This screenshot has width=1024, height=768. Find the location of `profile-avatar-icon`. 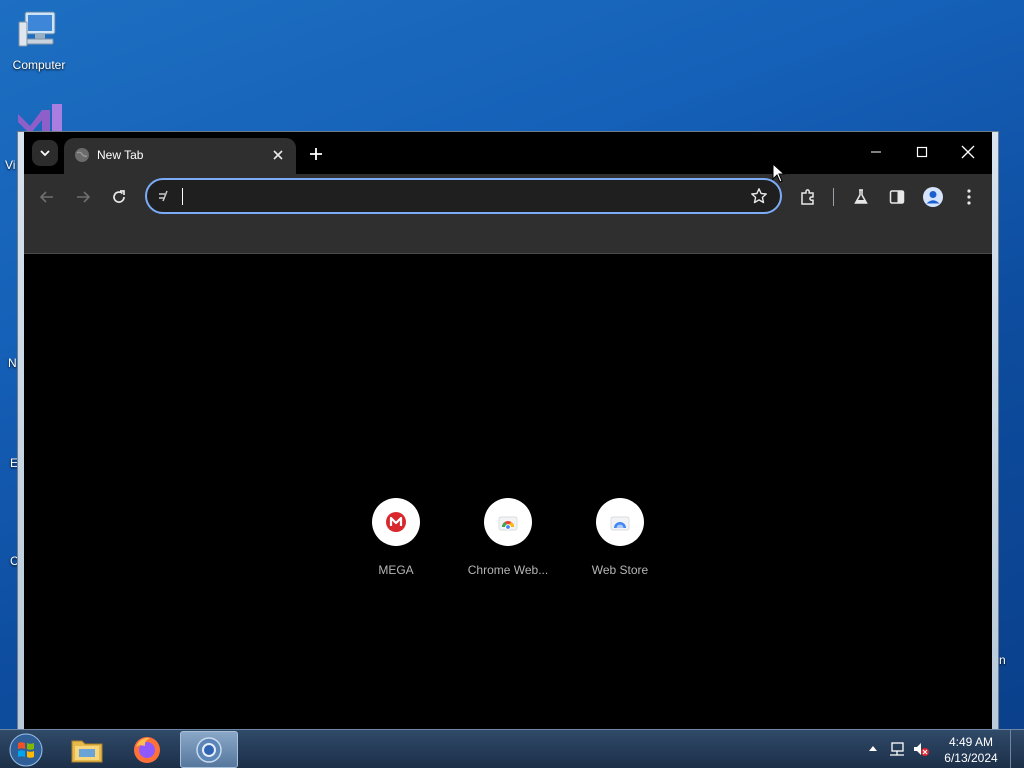

profile-avatar-icon is located at coordinates (933, 197).